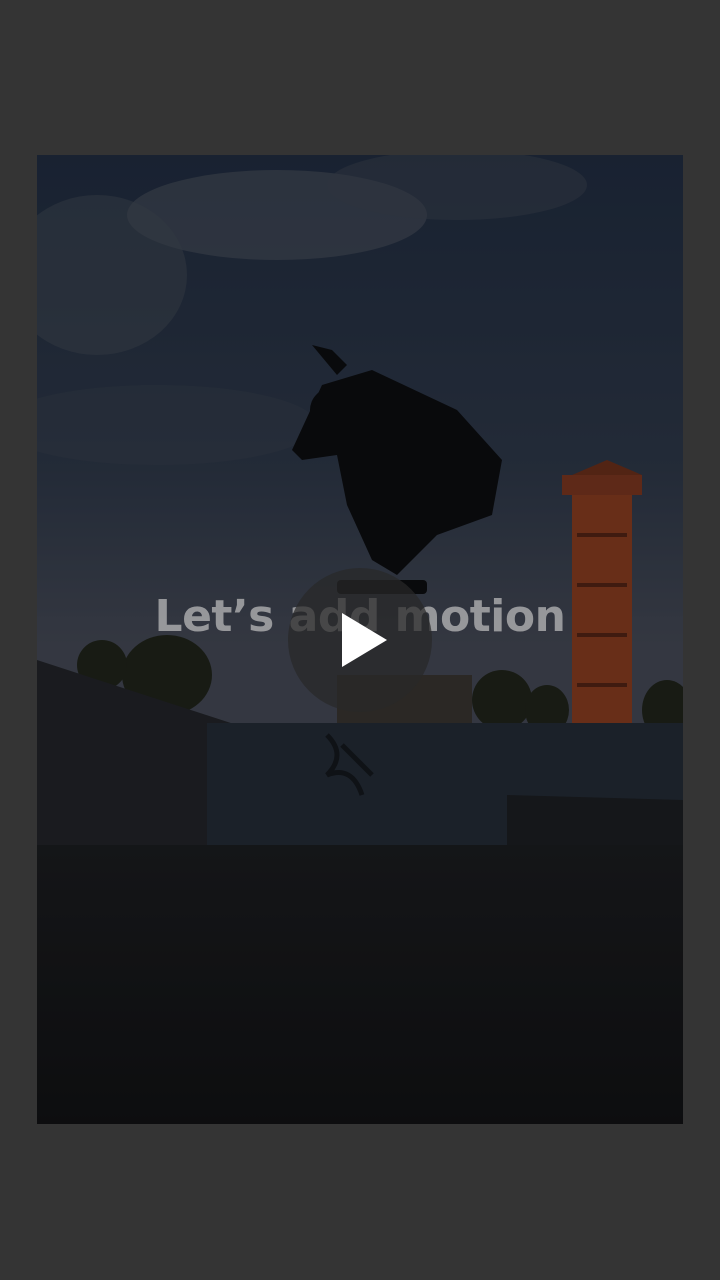 Image resolution: width=720 pixels, height=1280 pixels. Describe the element at coordinates (364, 640) in the screenshot. I see `play-icon` at that location.